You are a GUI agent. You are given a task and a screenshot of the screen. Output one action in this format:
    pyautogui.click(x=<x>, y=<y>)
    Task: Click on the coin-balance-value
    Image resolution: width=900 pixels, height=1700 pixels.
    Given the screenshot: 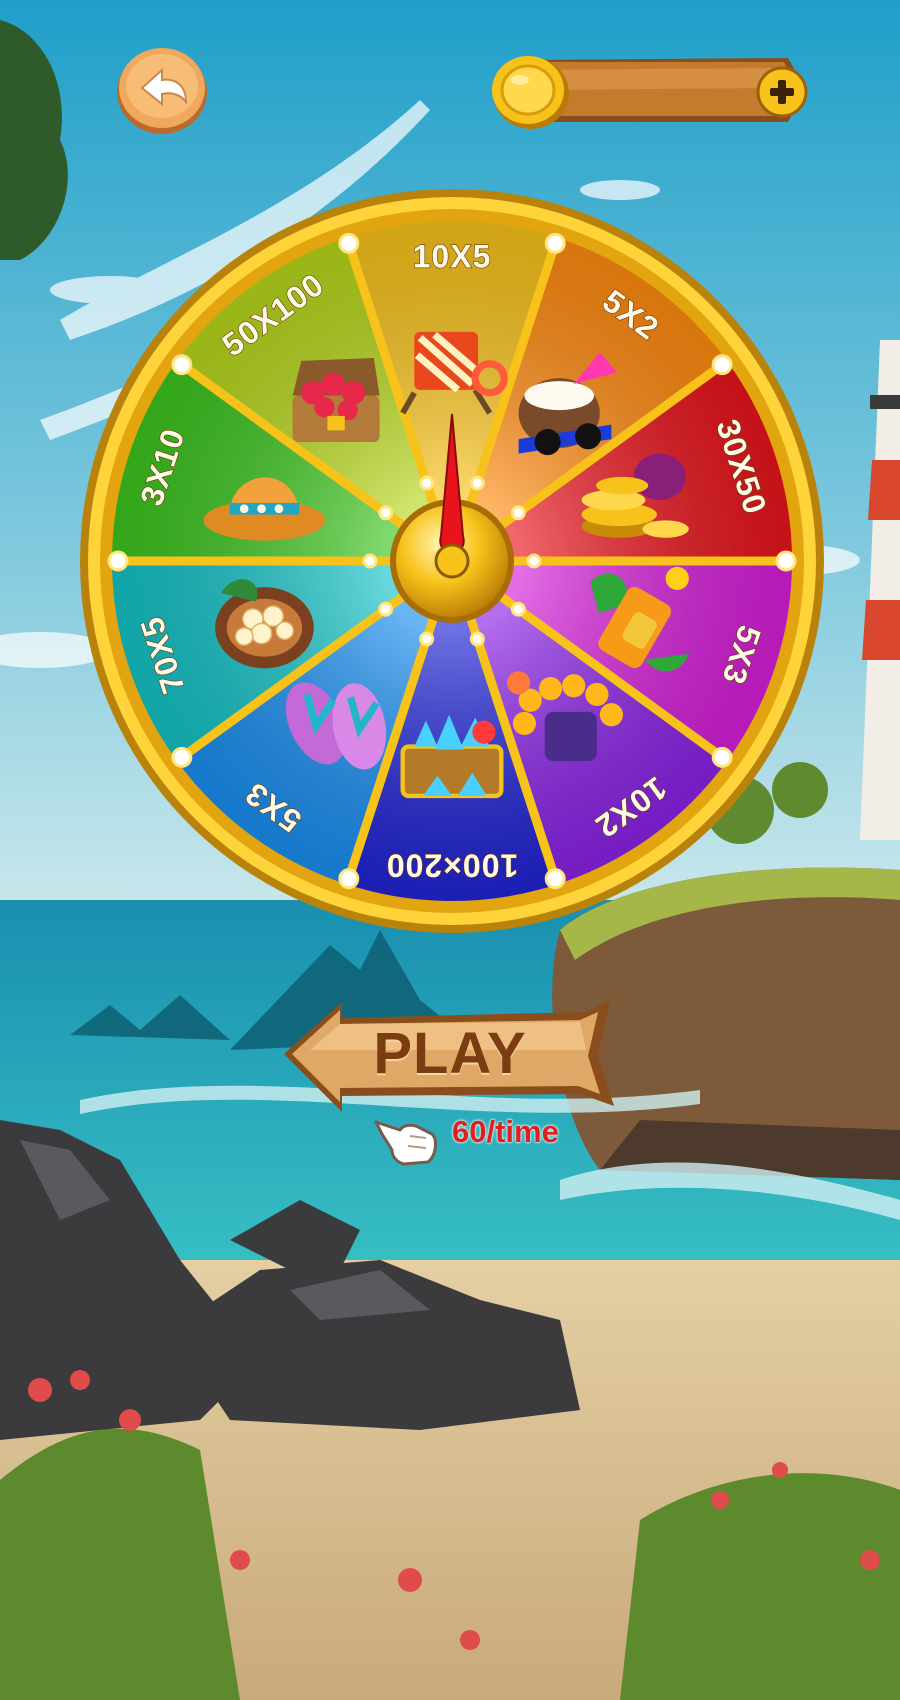 What is the action you would take?
    pyautogui.click(x=664, y=89)
    